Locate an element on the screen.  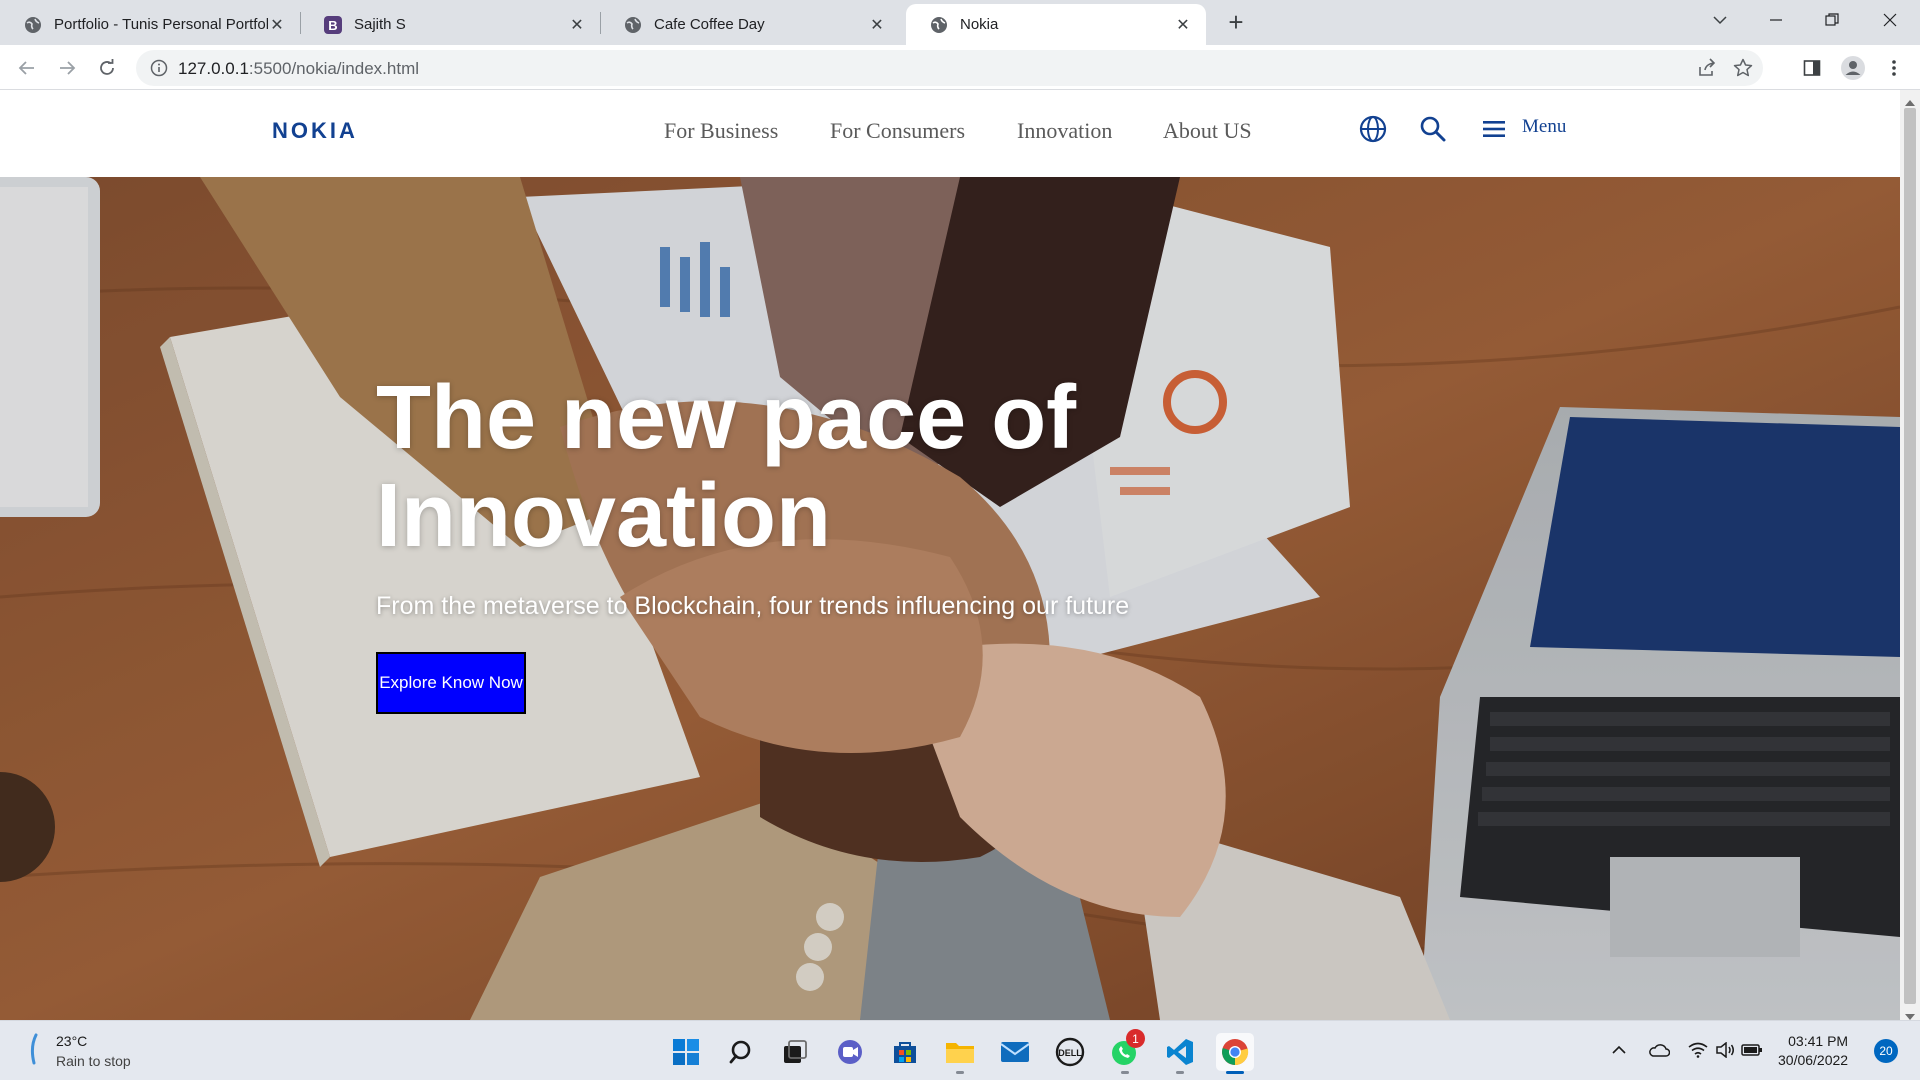
nokia-logo: NOKIA is located at coordinates (342, 132).